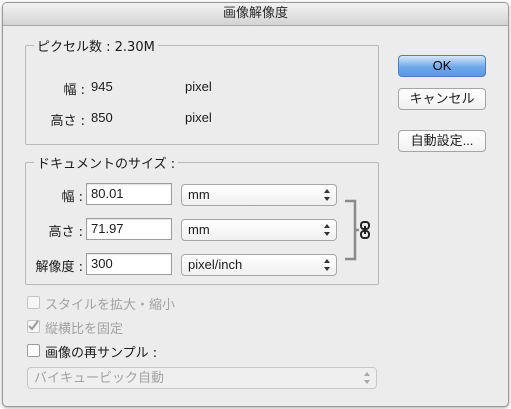  Describe the element at coordinates (67, 121) in the screenshot. I see `pixel-height-label: 高さ :` at that location.